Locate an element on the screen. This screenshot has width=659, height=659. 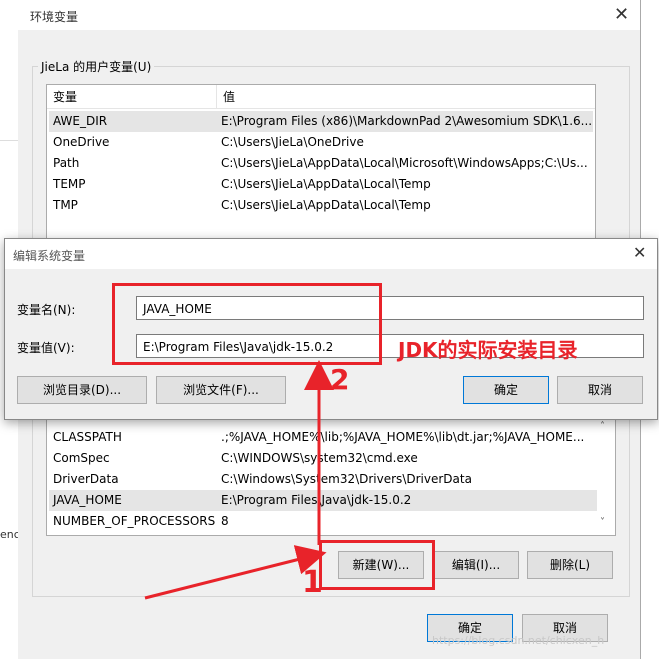
arrow-to-new-button is located at coordinates (235, 572).